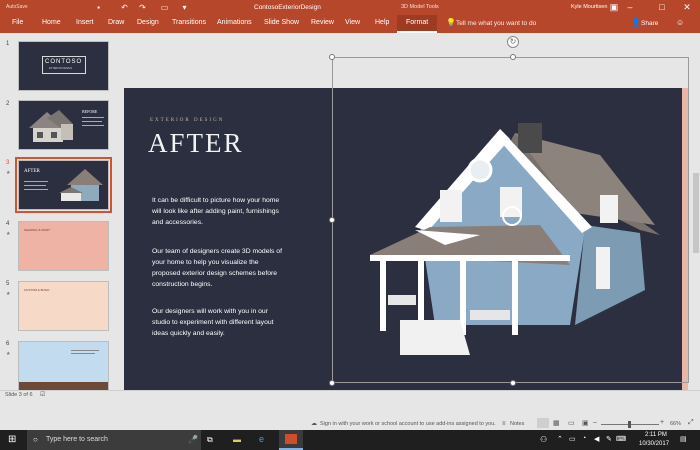 The height and width of the screenshot is (450, 700). Describe the element at coordinates (517, 424) in the screenshot. I see `notes-button: Notes` at that location.